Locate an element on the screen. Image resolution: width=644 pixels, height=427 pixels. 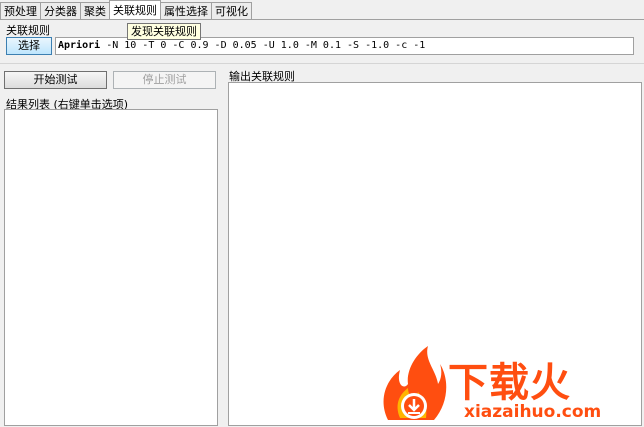
watermark: 下载火 xiazaihuo.com is located at coordinates (510, 383).